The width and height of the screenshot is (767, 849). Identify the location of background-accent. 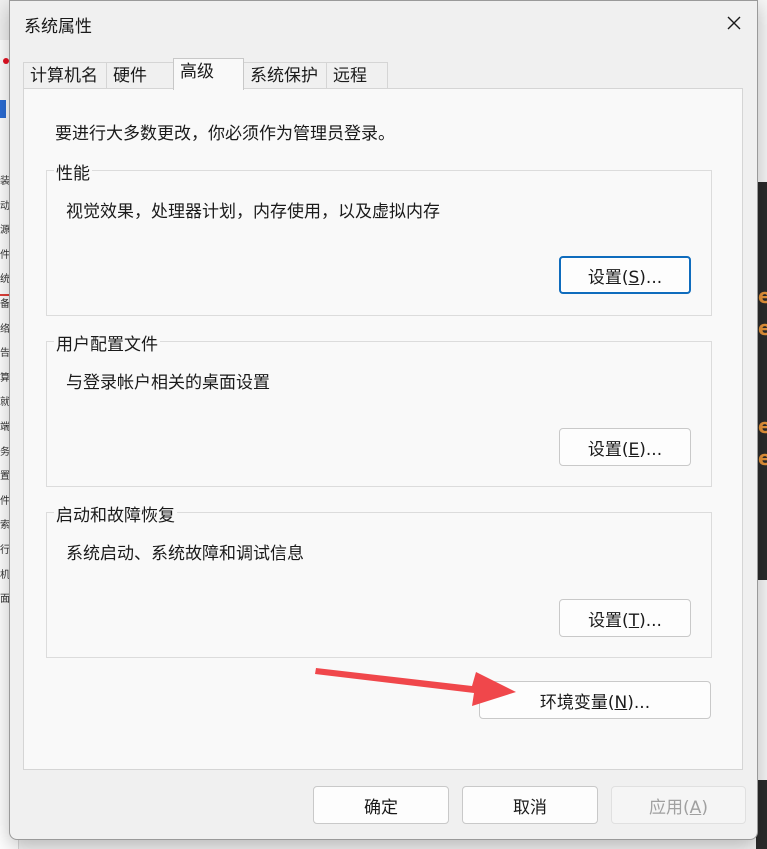
(3, 109).